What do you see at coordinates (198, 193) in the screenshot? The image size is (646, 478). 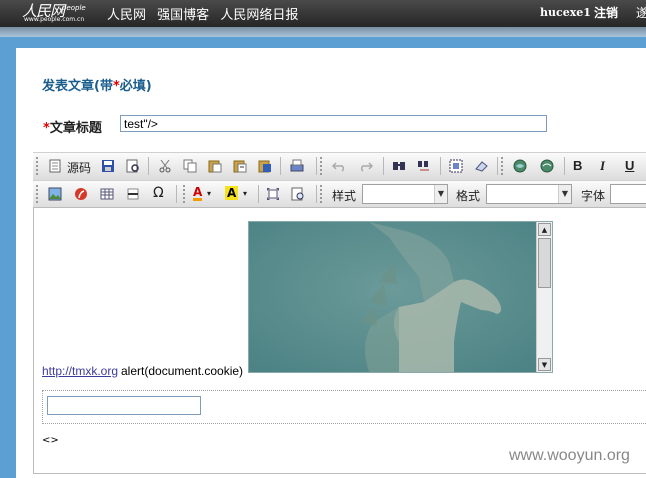 I see `font-color-button: A` at bounding box center [198, 193].